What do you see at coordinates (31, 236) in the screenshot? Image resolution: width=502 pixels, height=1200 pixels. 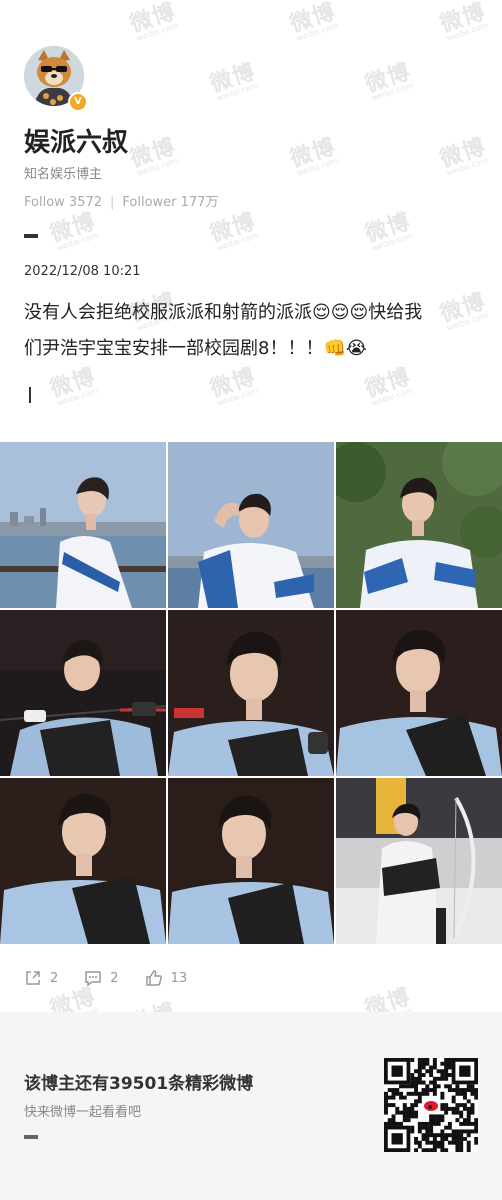 I see `section-divider` at bounding box center [31, 236].